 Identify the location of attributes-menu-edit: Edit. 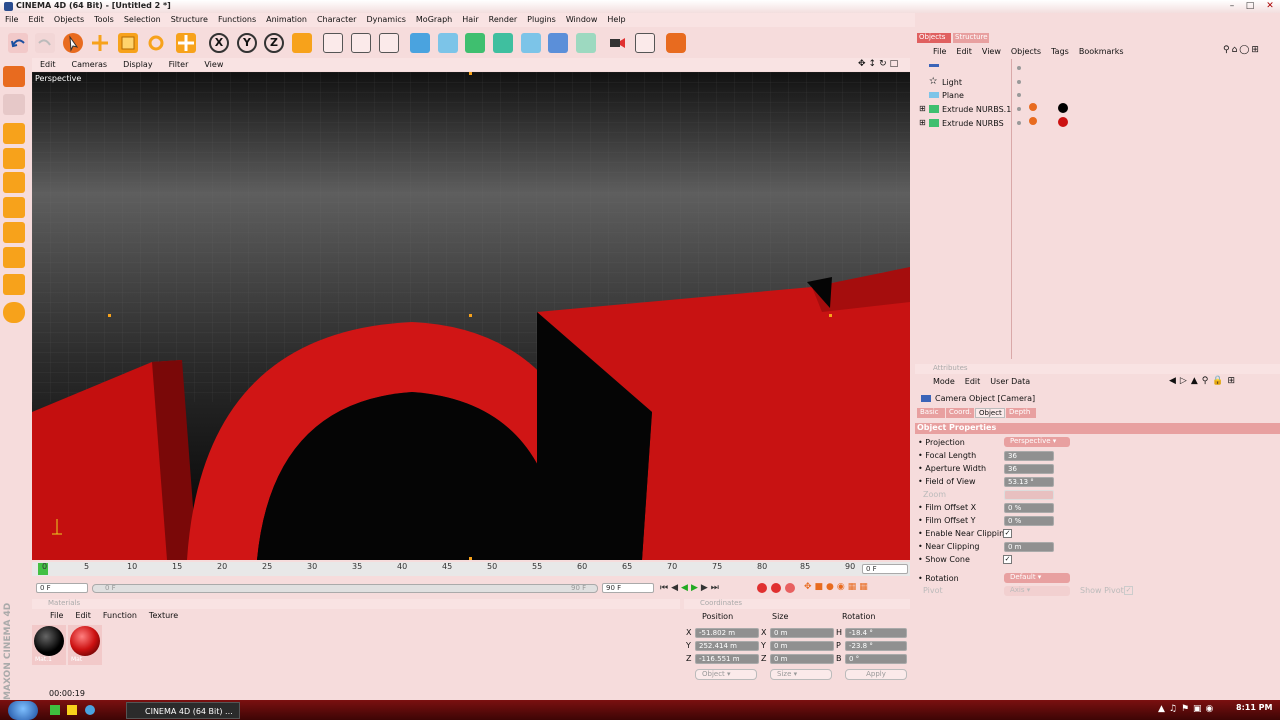
(973, 381).